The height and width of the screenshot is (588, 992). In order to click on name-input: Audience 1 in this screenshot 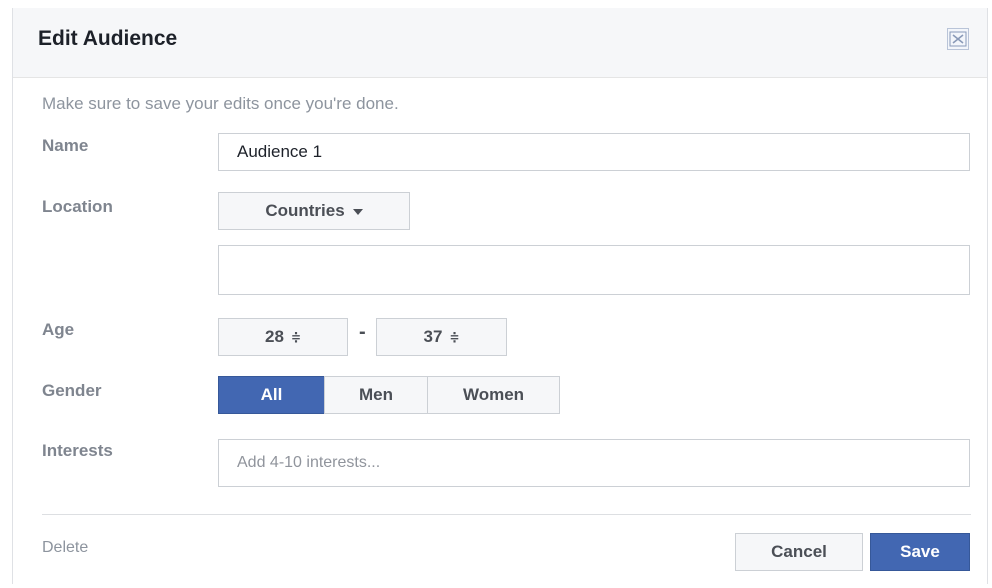, I will do `click(594, 152)`.